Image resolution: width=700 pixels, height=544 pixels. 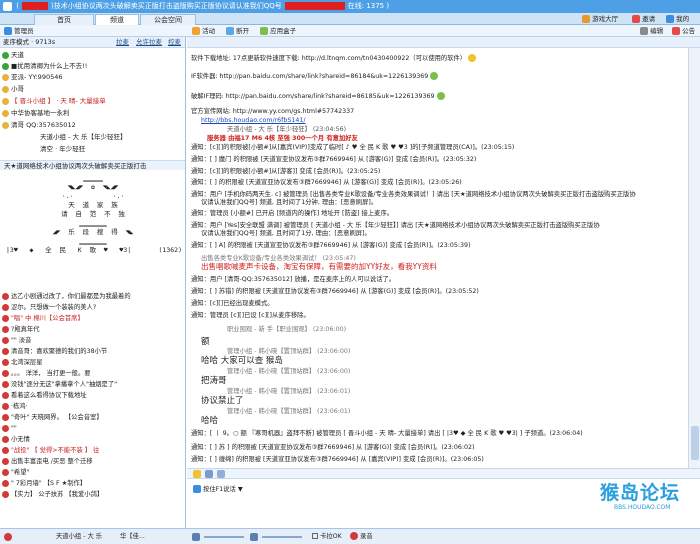 I want to click on user-name: "战役" 【 觉得>不能不装 】 往, so click(x=55, y=450).